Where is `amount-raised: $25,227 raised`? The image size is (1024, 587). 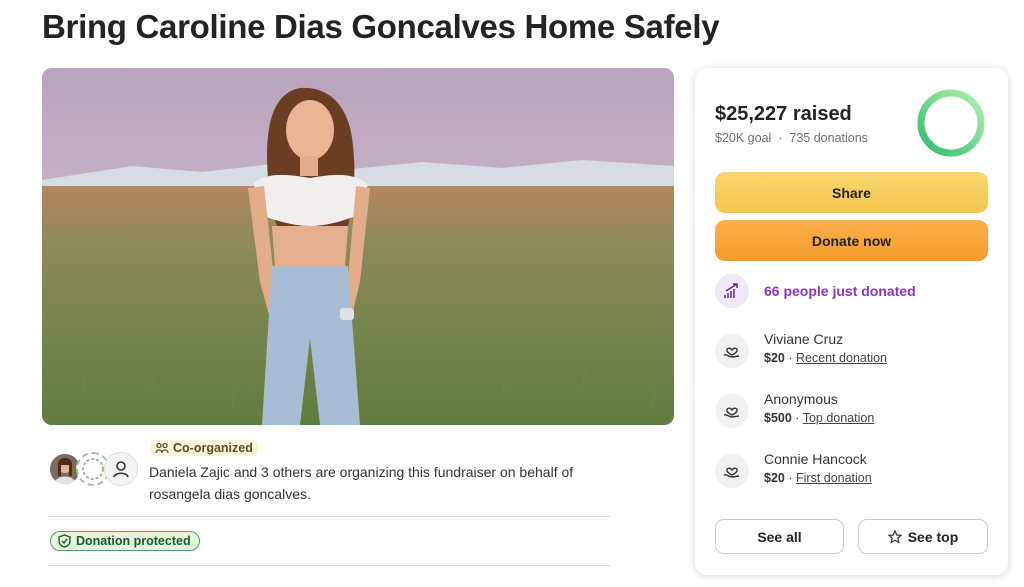 amount-raised: $25,227 raised is located at coordinates (783, 114).